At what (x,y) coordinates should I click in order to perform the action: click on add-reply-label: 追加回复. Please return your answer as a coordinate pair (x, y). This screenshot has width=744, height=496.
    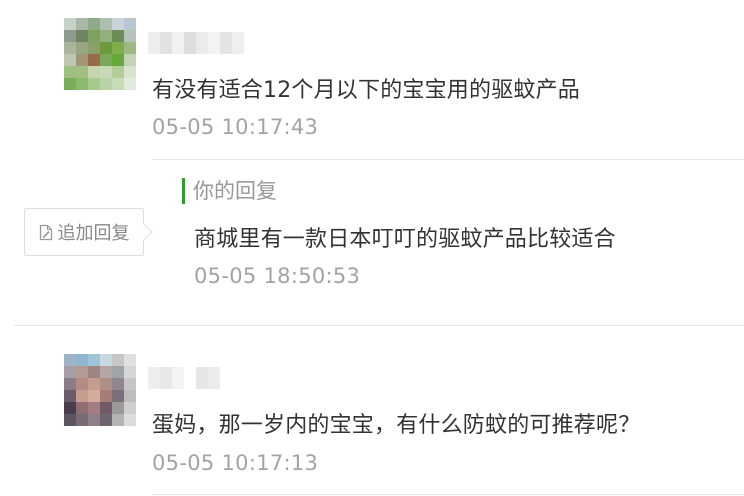
    Looking at the image, I should click on (93, 233).